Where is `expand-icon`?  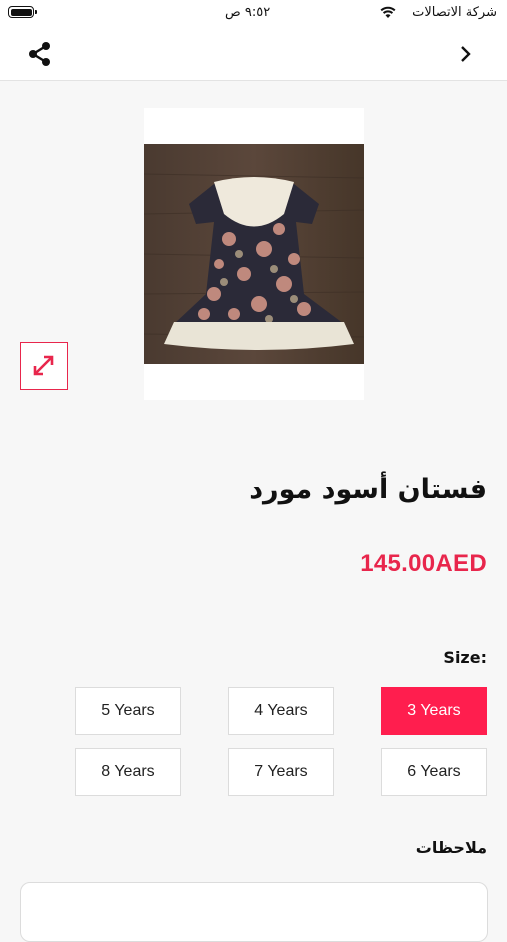 expand-icon is located at coordinates (43, 365).